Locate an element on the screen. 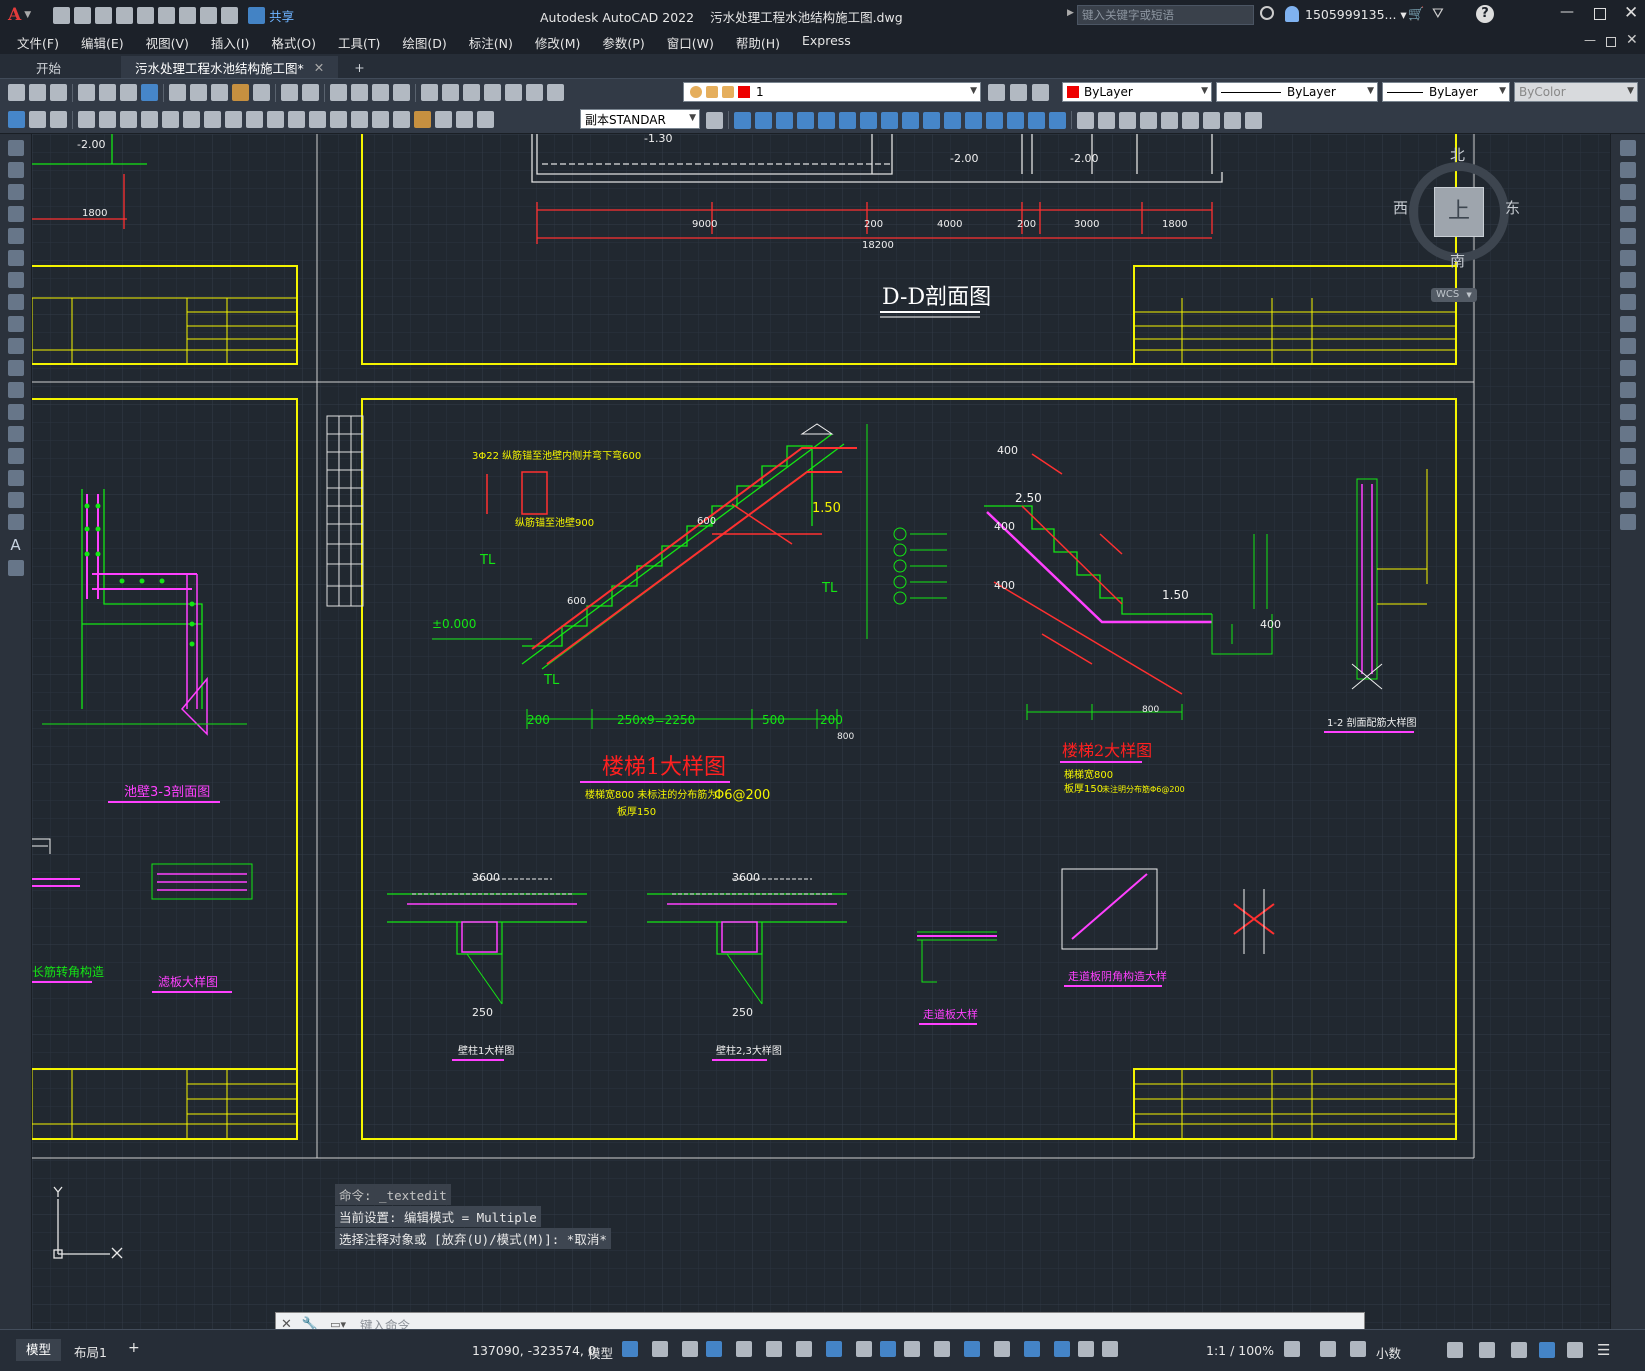 The height and width of the screenshot is (1371, 1645). doc-minimize-icon: — is located at coordinates (1590, 40).